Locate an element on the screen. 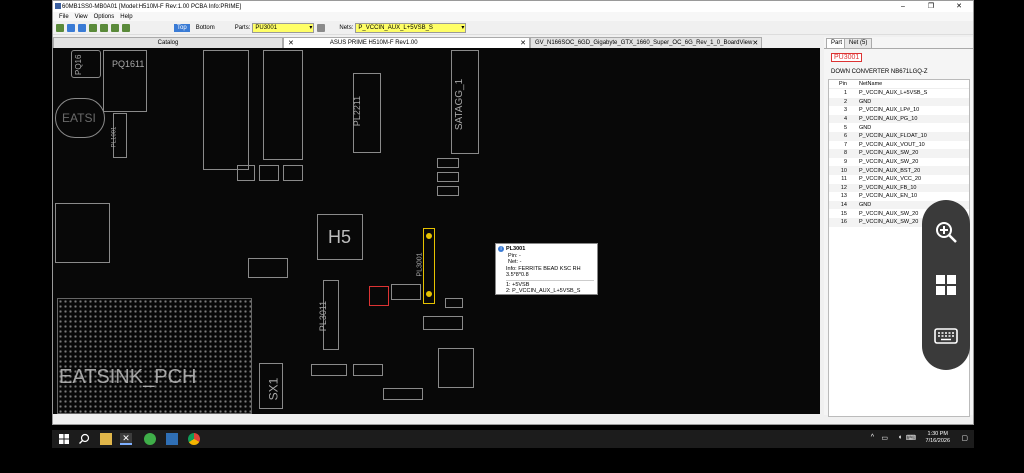 This screenshot has width=1024, height=473. tab-net: Net (5) is located at coordinates (858, 43).